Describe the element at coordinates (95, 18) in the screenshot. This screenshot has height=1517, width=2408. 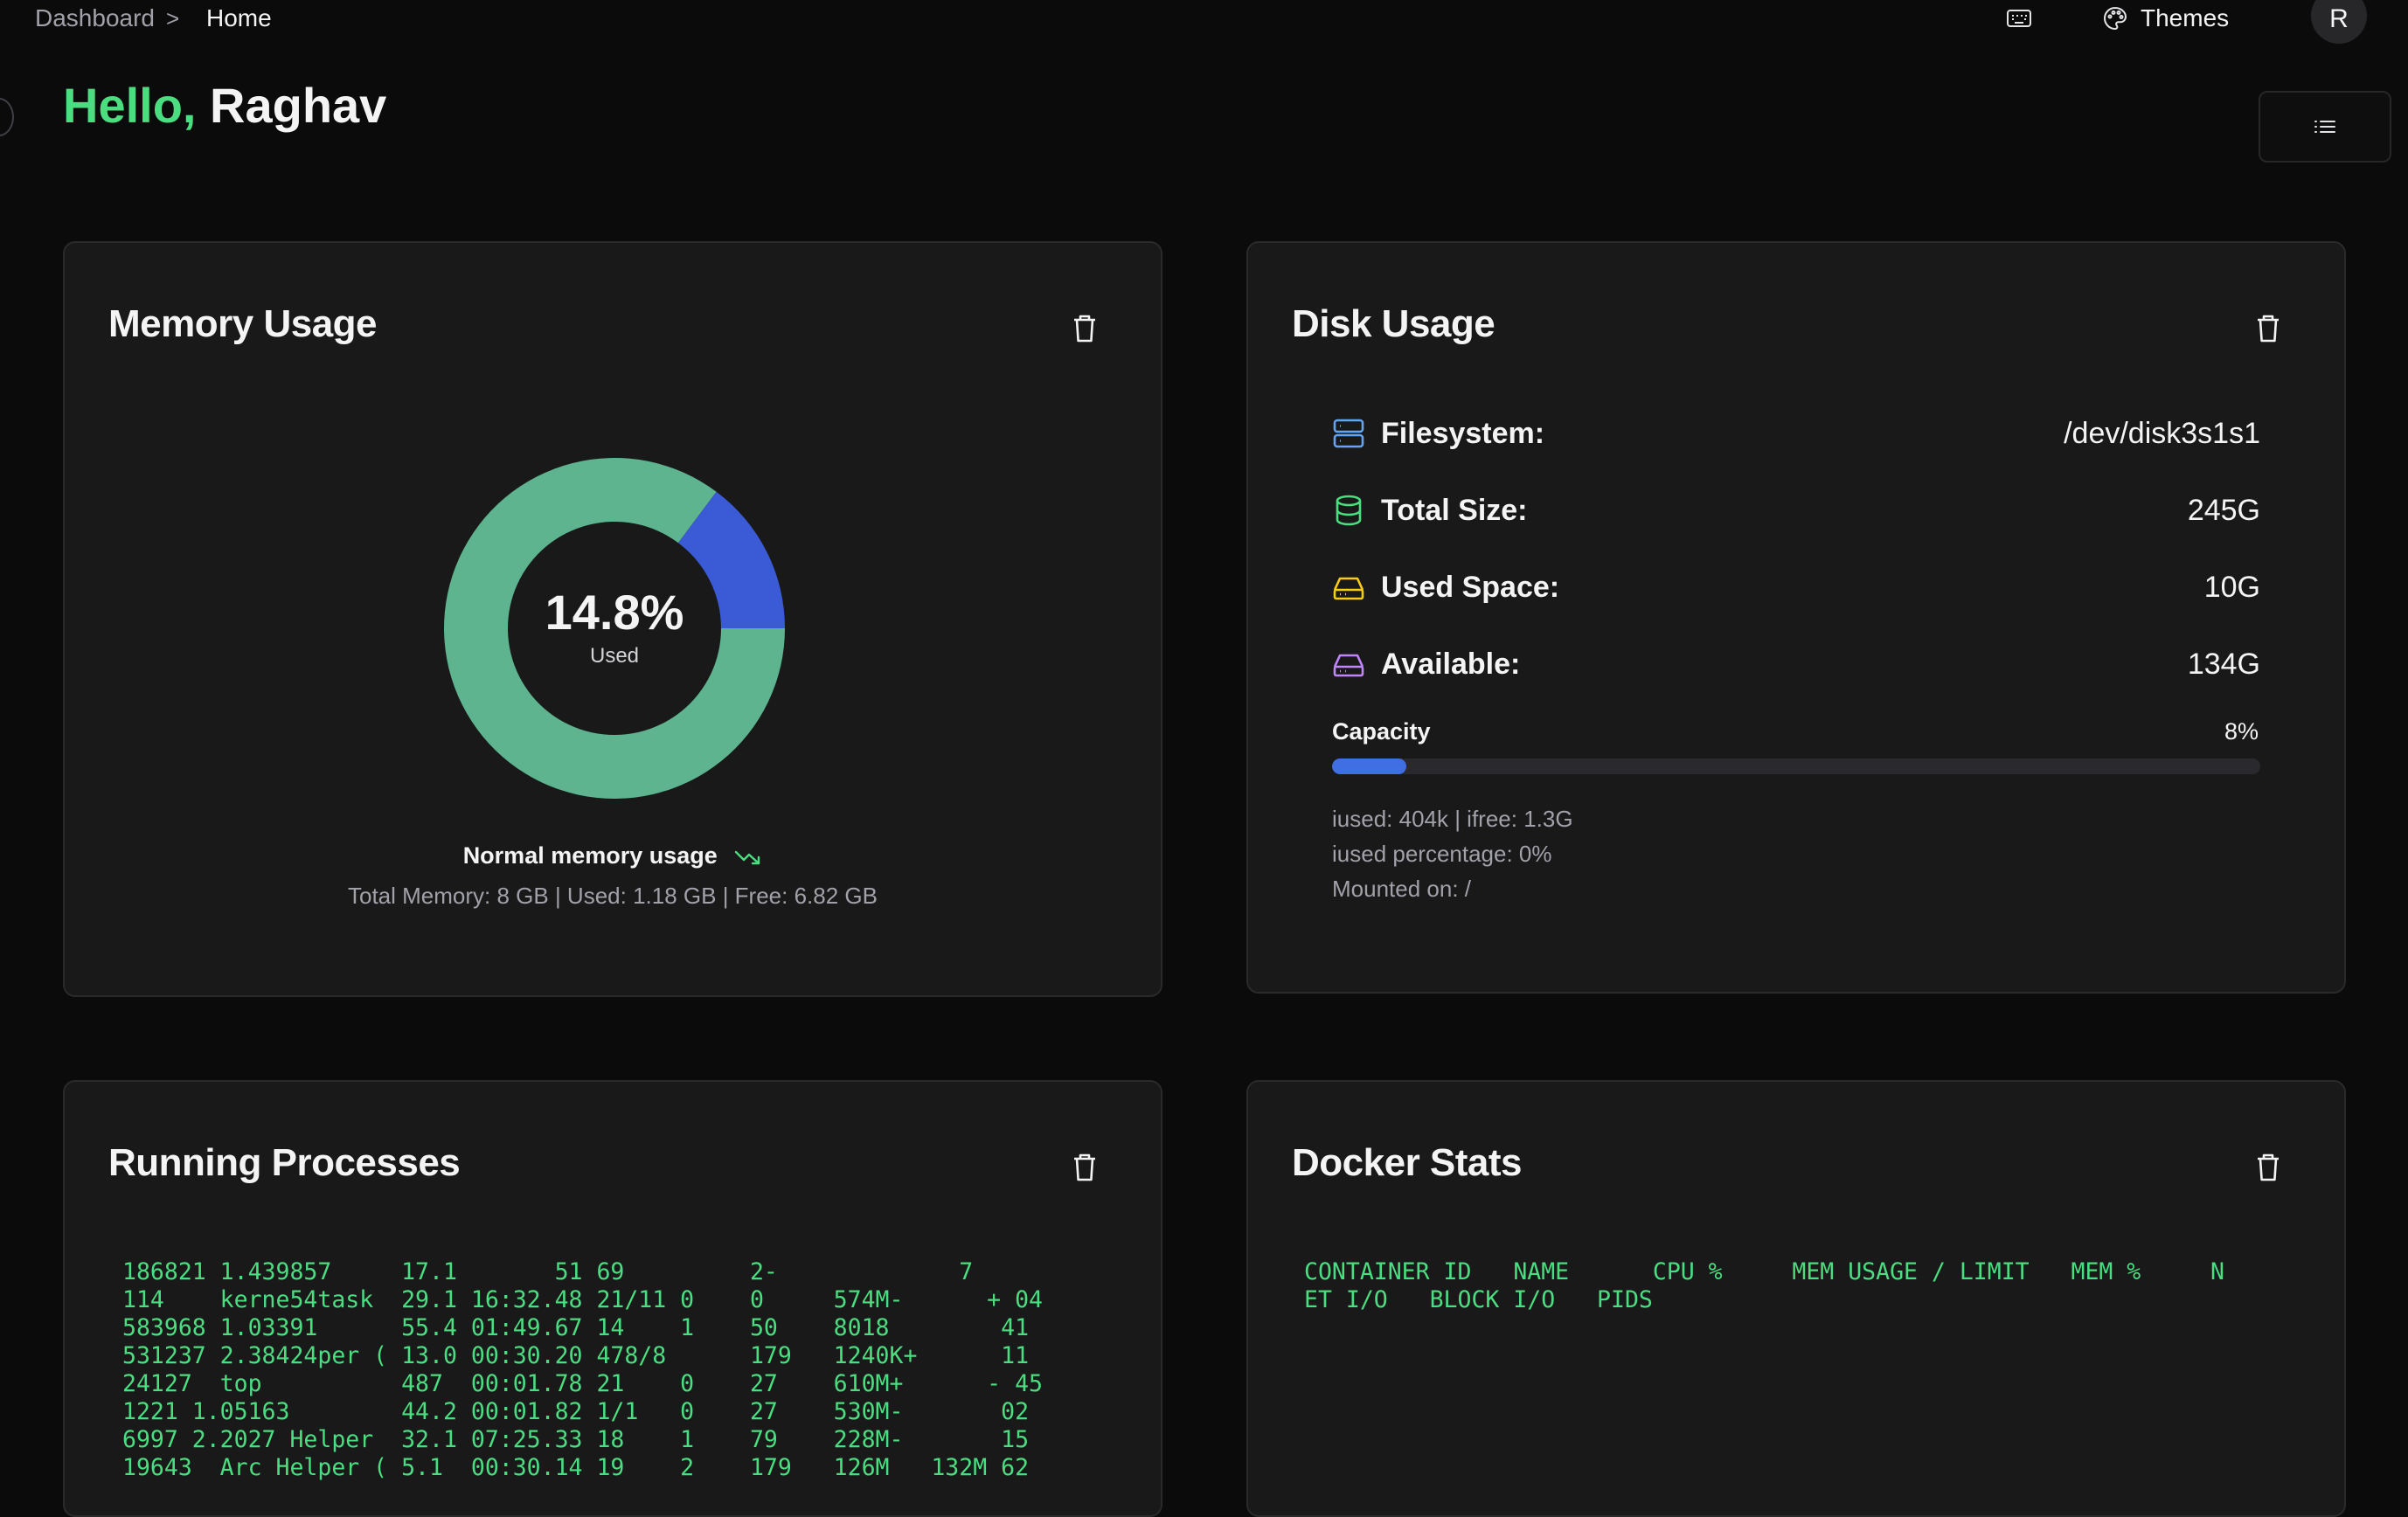
I see `breadcrumb-dashboard: Dashboard` at that location.